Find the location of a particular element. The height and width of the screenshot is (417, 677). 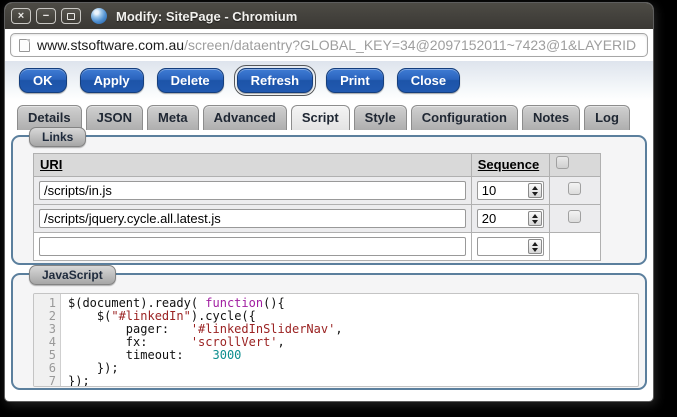

window-title: Modify: SitePage - Chromium is located at coordinates (207, 16).